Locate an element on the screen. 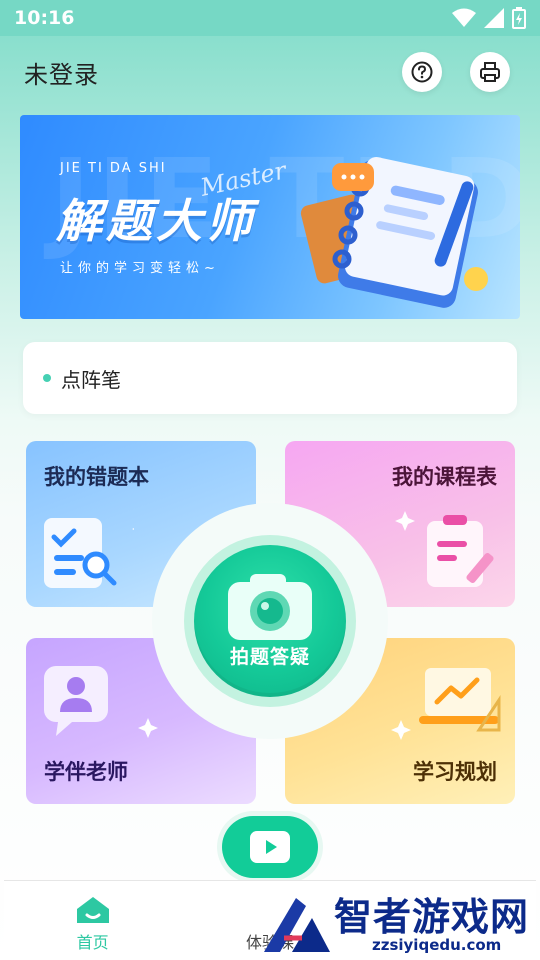 This screenshot has width=540, height=960. photo-question-button: 拍题答疑 is located at coordinates (270, 621).